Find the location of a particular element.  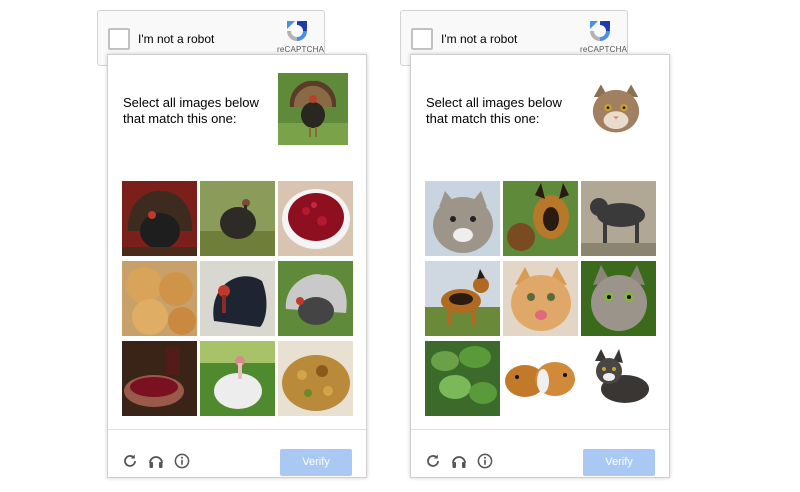

tile-cranberry-dish is located at coordinates (159, 378).